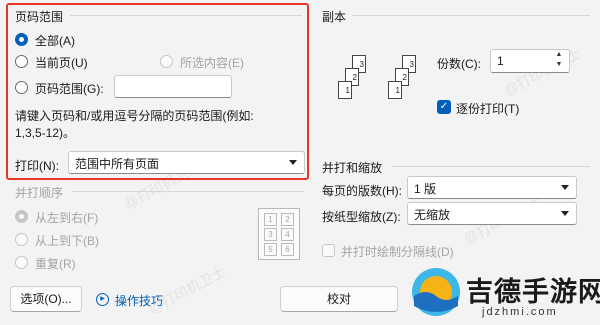  What do you see at coordinates (425, 189) in the screenshot?
I see `pages-per-sheet-value: 1 版` at bounding box center [425, 189].